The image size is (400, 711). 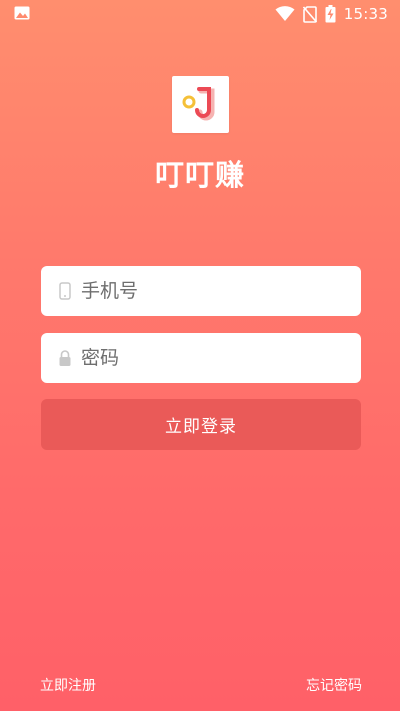 What do you see at coordinates (201, 424) in the screenshot?
I see `login-button: 立即登录` at bounding box center [201, 424].